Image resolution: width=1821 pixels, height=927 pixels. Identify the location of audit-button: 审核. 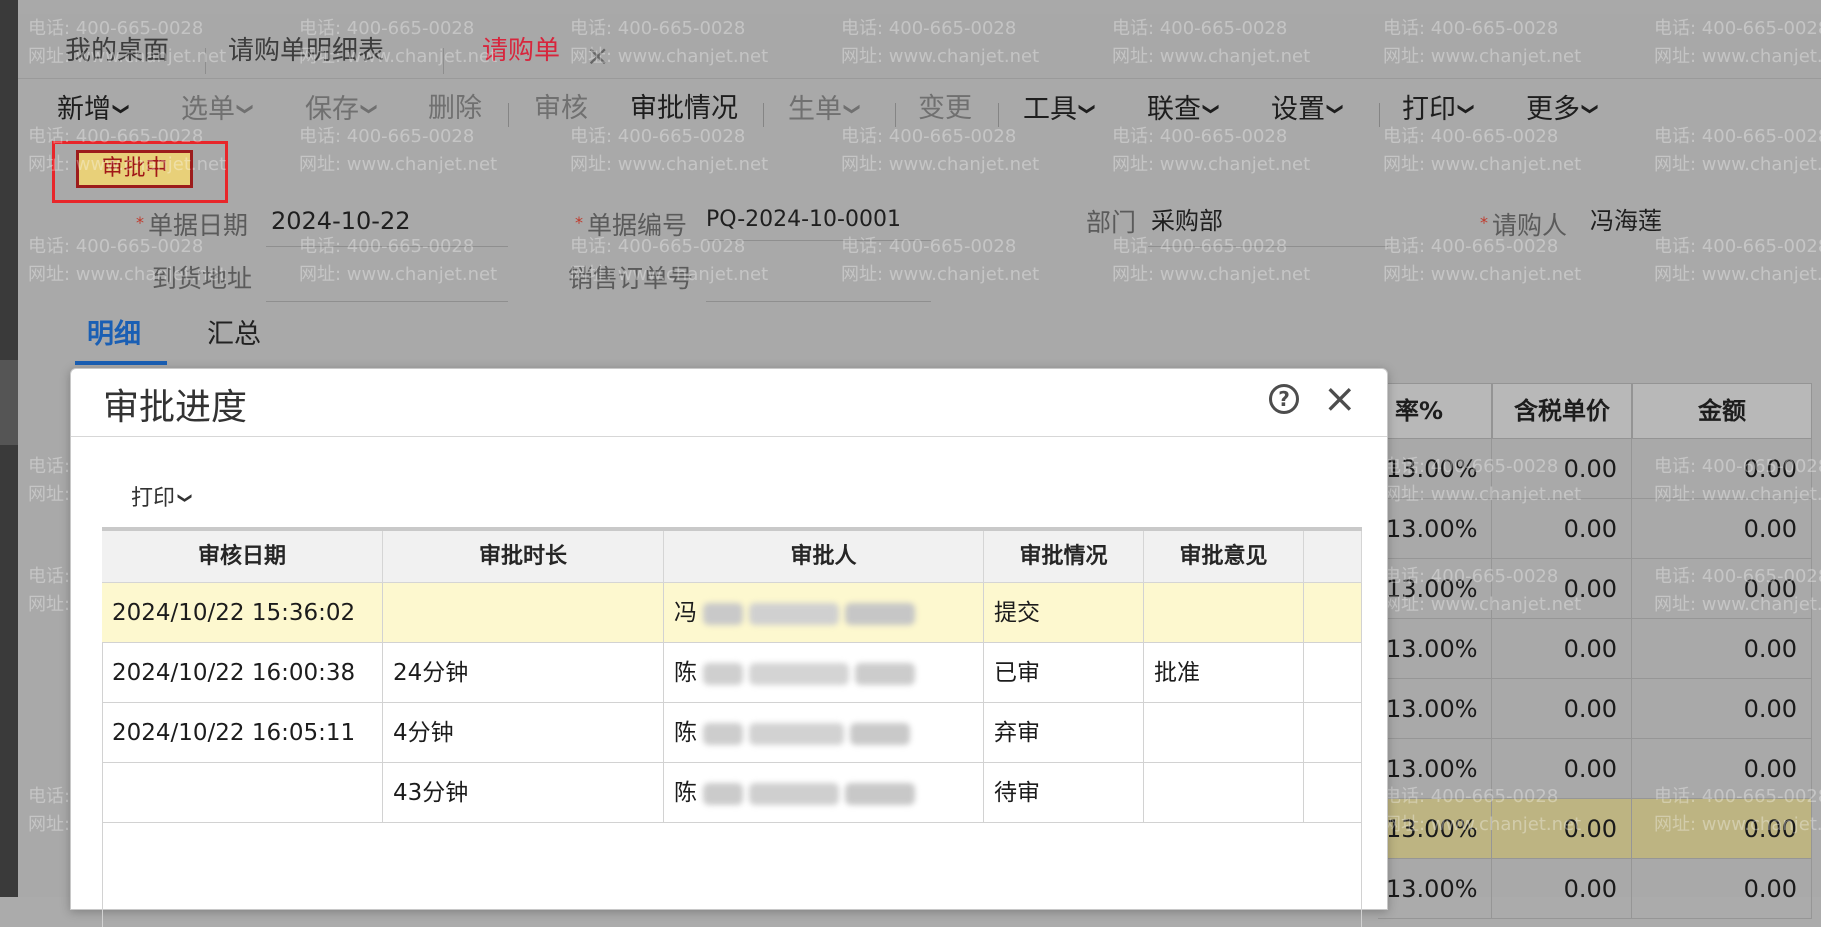
(561, 109).